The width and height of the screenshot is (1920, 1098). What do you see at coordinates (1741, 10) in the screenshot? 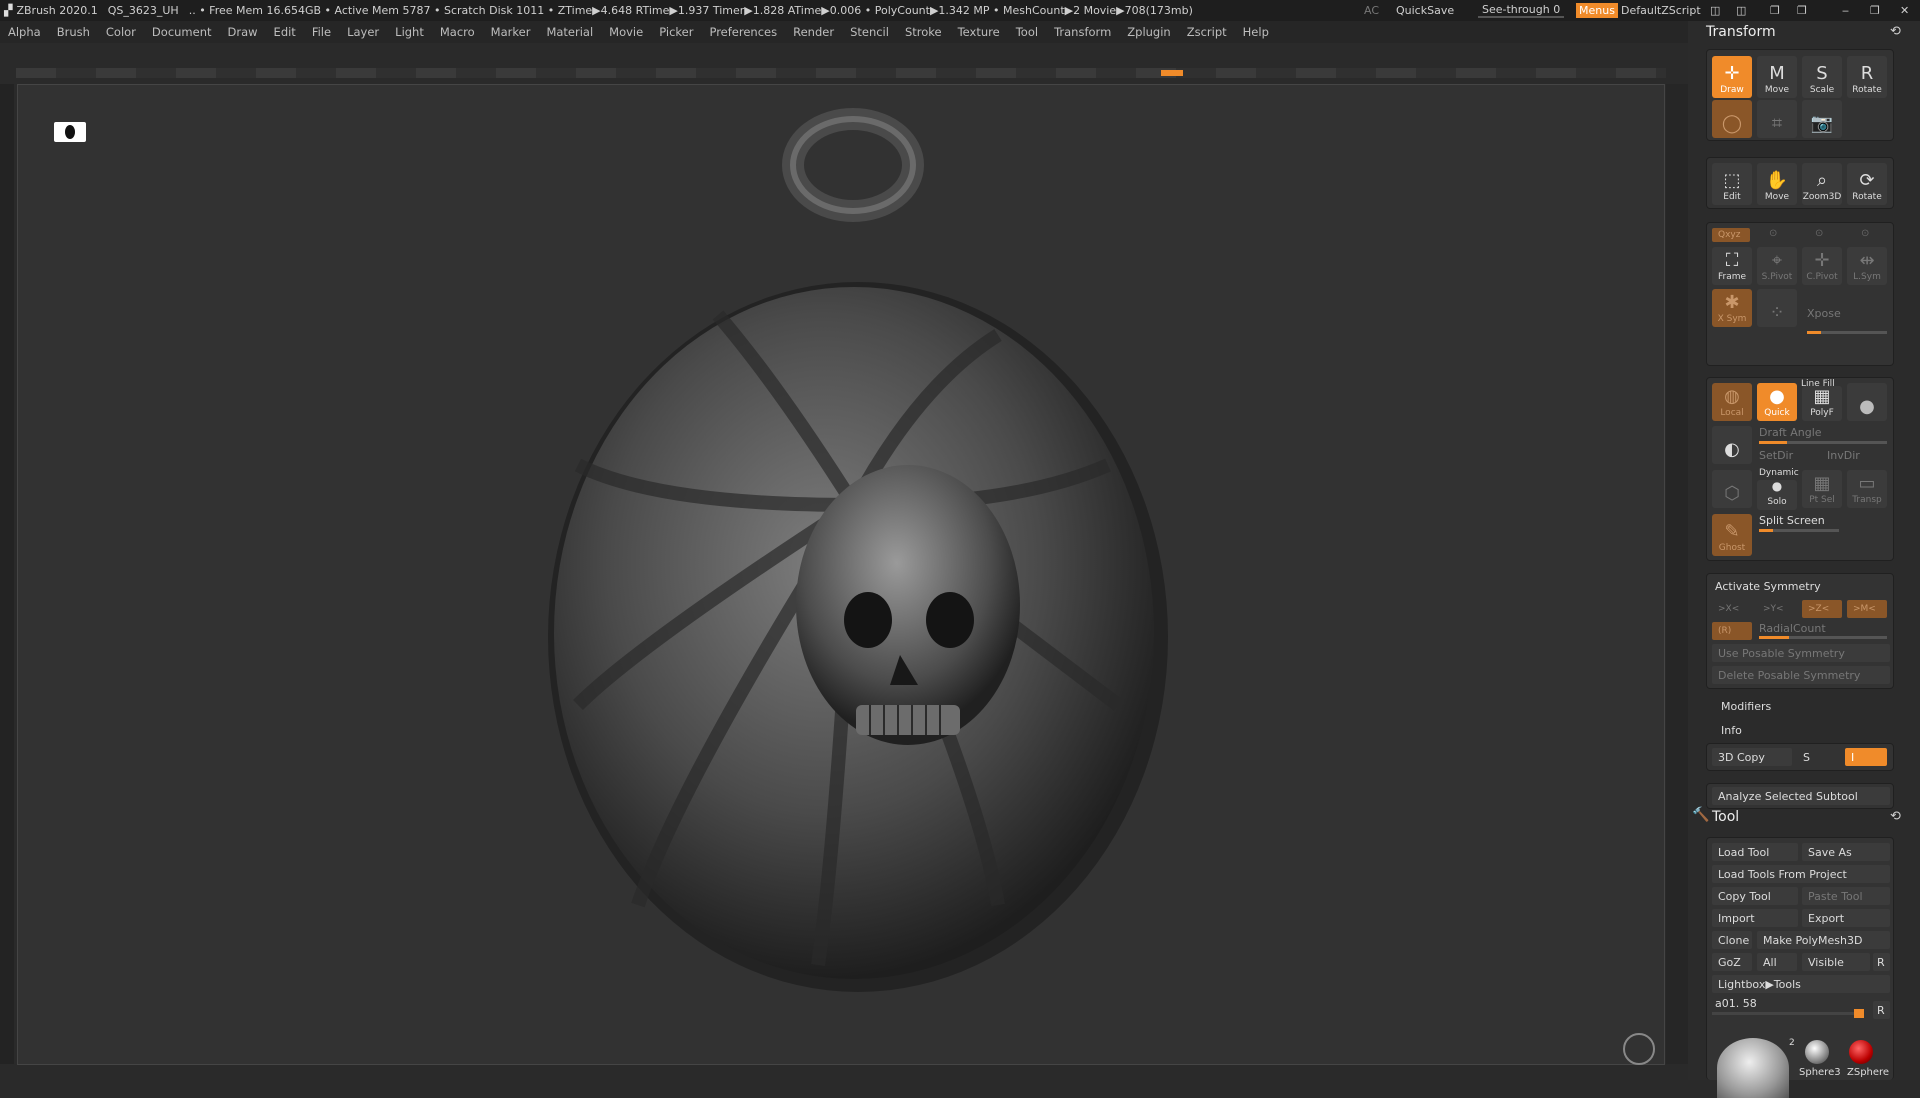
I see `layout-icon-2: ◫` at bounding box center [1741, 10].